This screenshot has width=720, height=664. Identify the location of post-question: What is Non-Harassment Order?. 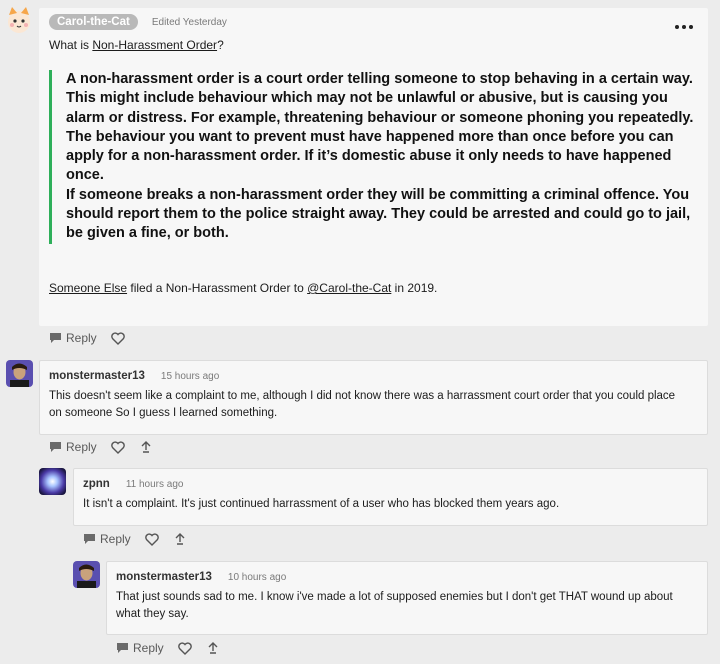
(136, 45).